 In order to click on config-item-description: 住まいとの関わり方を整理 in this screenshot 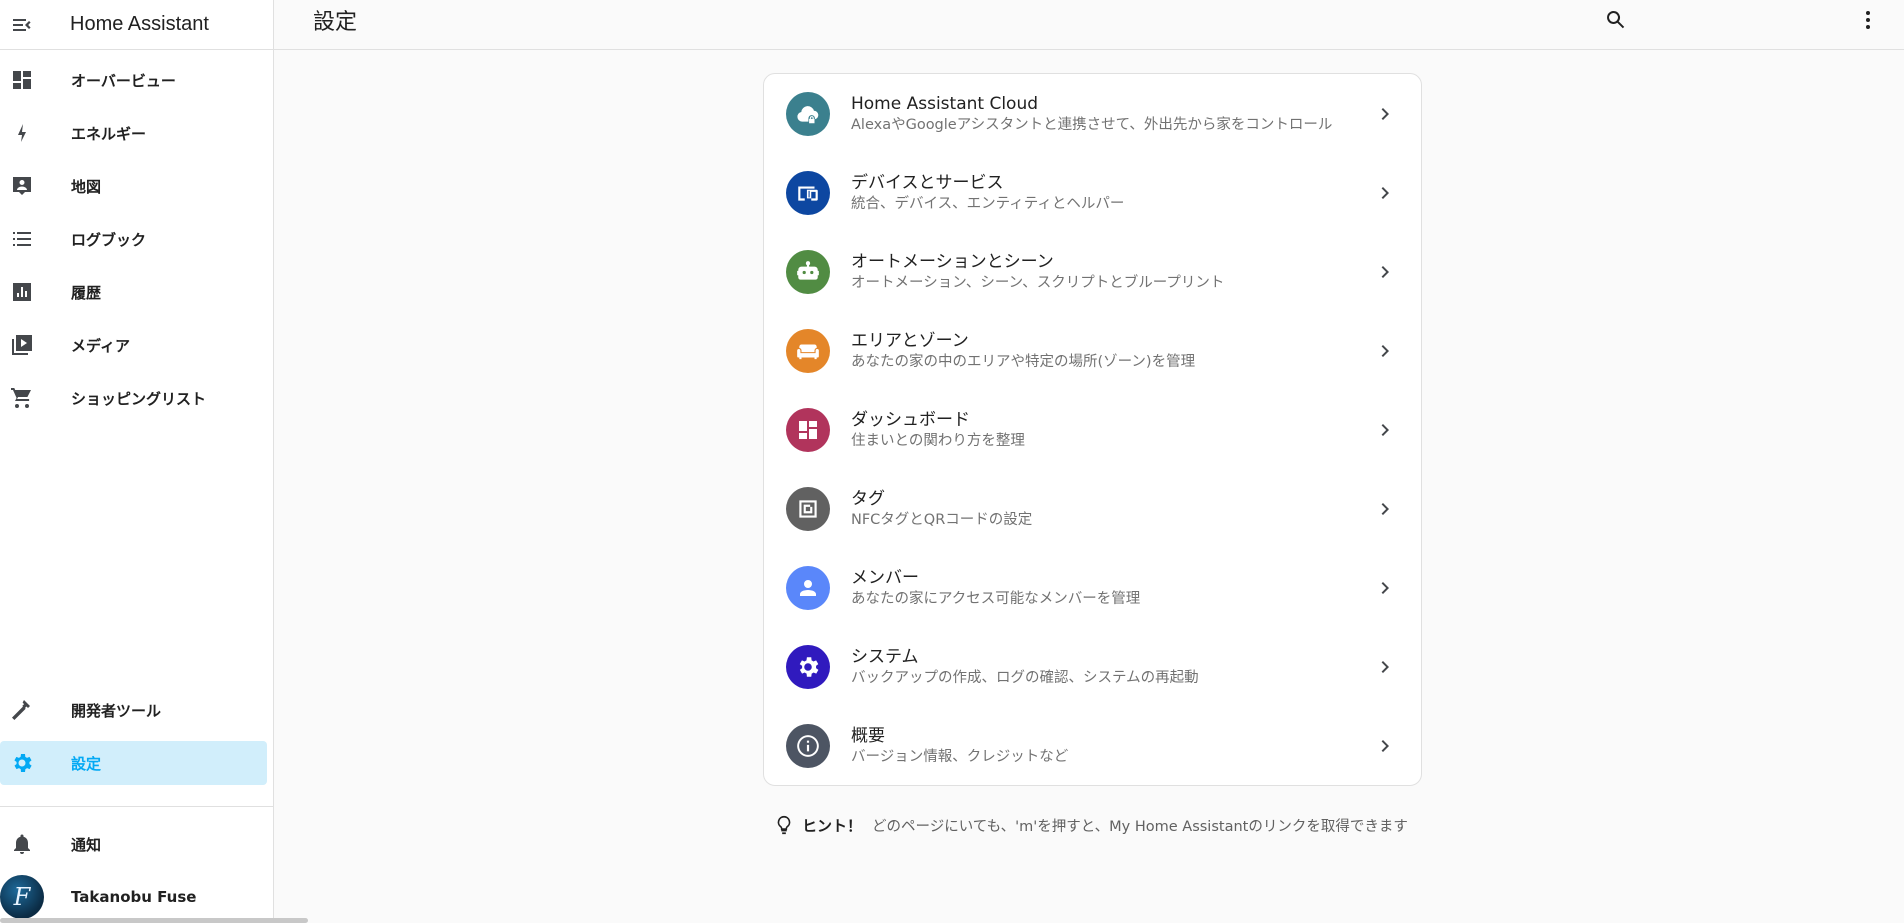, I will do `click(938, 440)`.